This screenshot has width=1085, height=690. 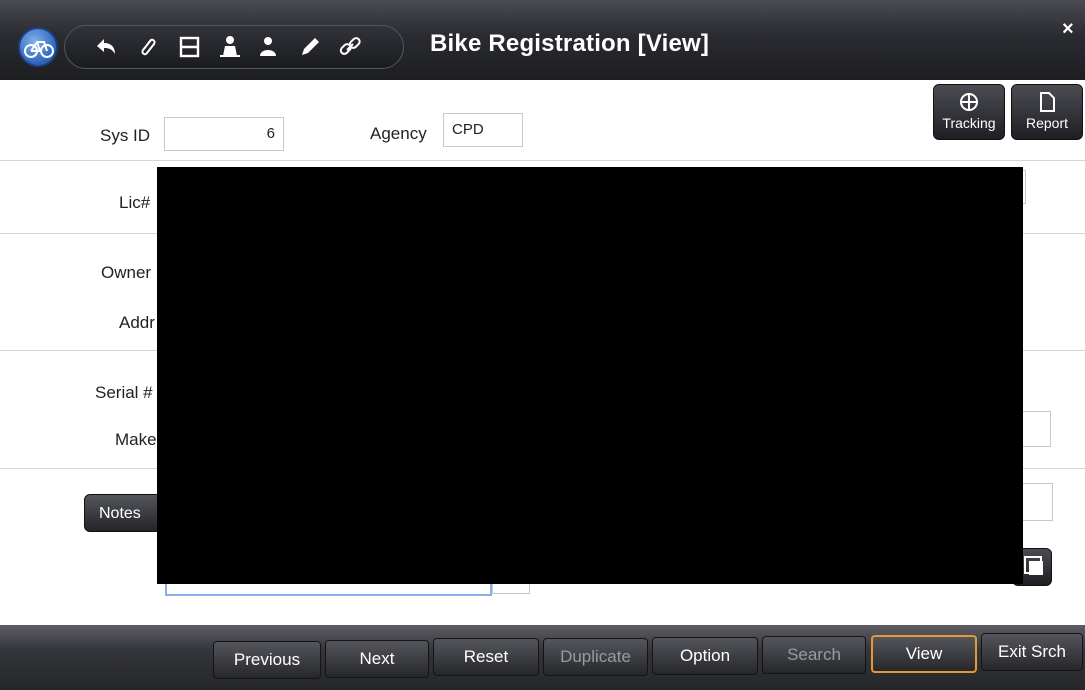 I want to click on exit-search-label: Exit Srch, so click(x=1032, y=651).